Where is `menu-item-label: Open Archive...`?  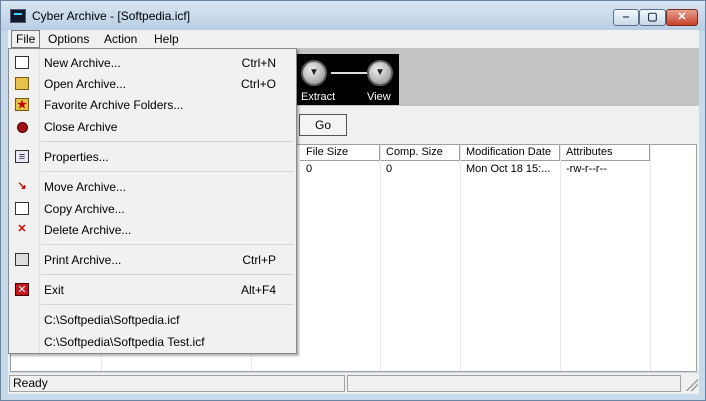 menu-item-label: Open Archive... is located at coordinates (85, 84).